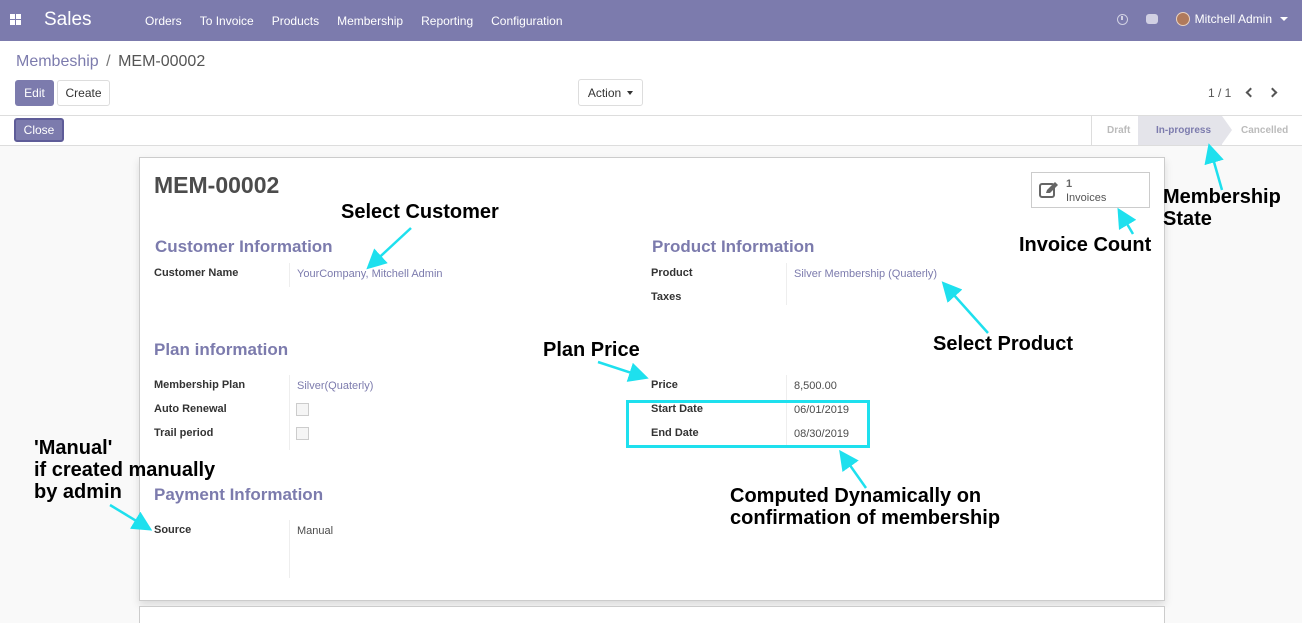 This screenshot has width=1302, height=623. I want to click on arrow-to-price, so click(623, 371).